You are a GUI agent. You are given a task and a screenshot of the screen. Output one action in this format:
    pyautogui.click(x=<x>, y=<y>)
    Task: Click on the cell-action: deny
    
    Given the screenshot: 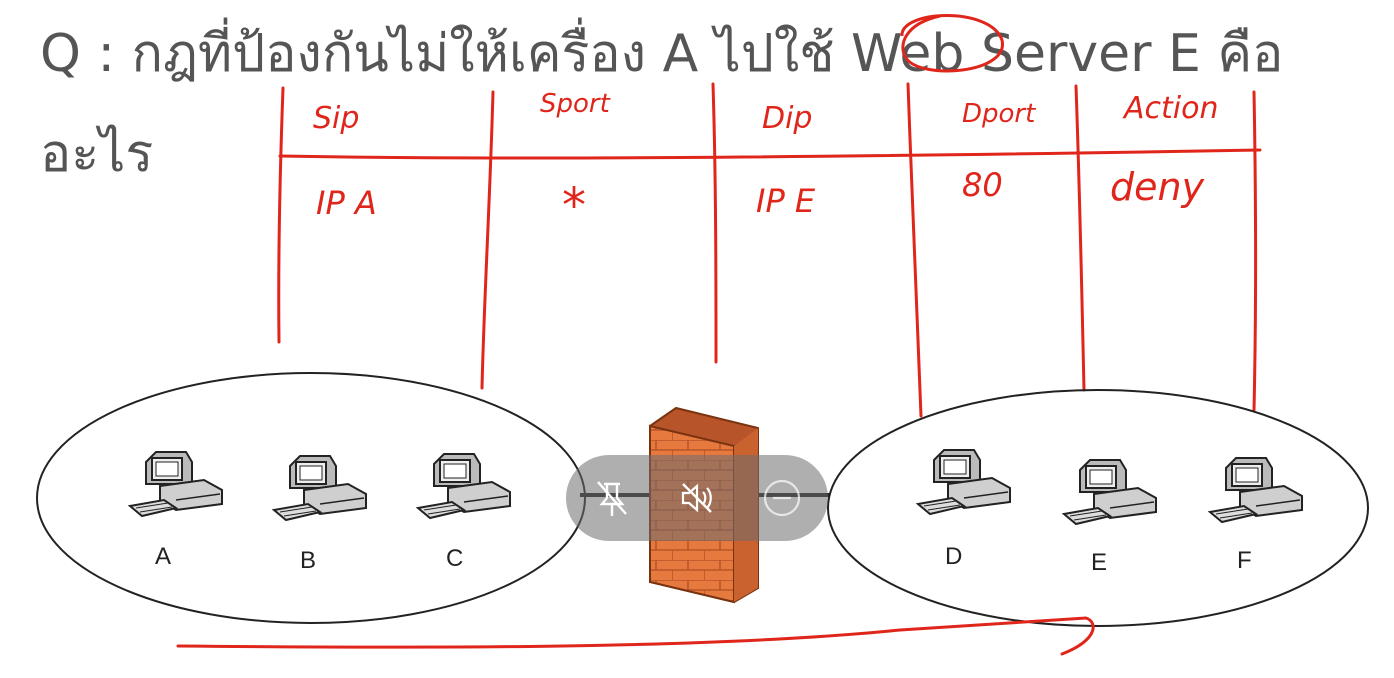 What is the action you would take?
    pyautogui.click(x=1157, y=187)
    